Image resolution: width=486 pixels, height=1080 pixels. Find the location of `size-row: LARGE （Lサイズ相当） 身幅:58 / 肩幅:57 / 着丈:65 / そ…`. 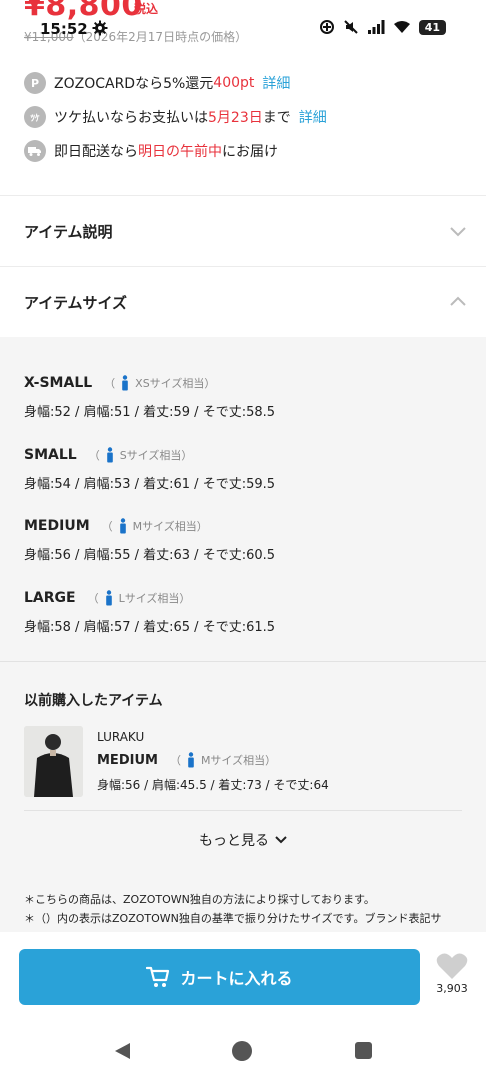

size-row: LARGE （Lサイズ相当） 身幅:58 / 肩幅:57 / 着丈:65 / そ… is located at coordinates (244, 612).